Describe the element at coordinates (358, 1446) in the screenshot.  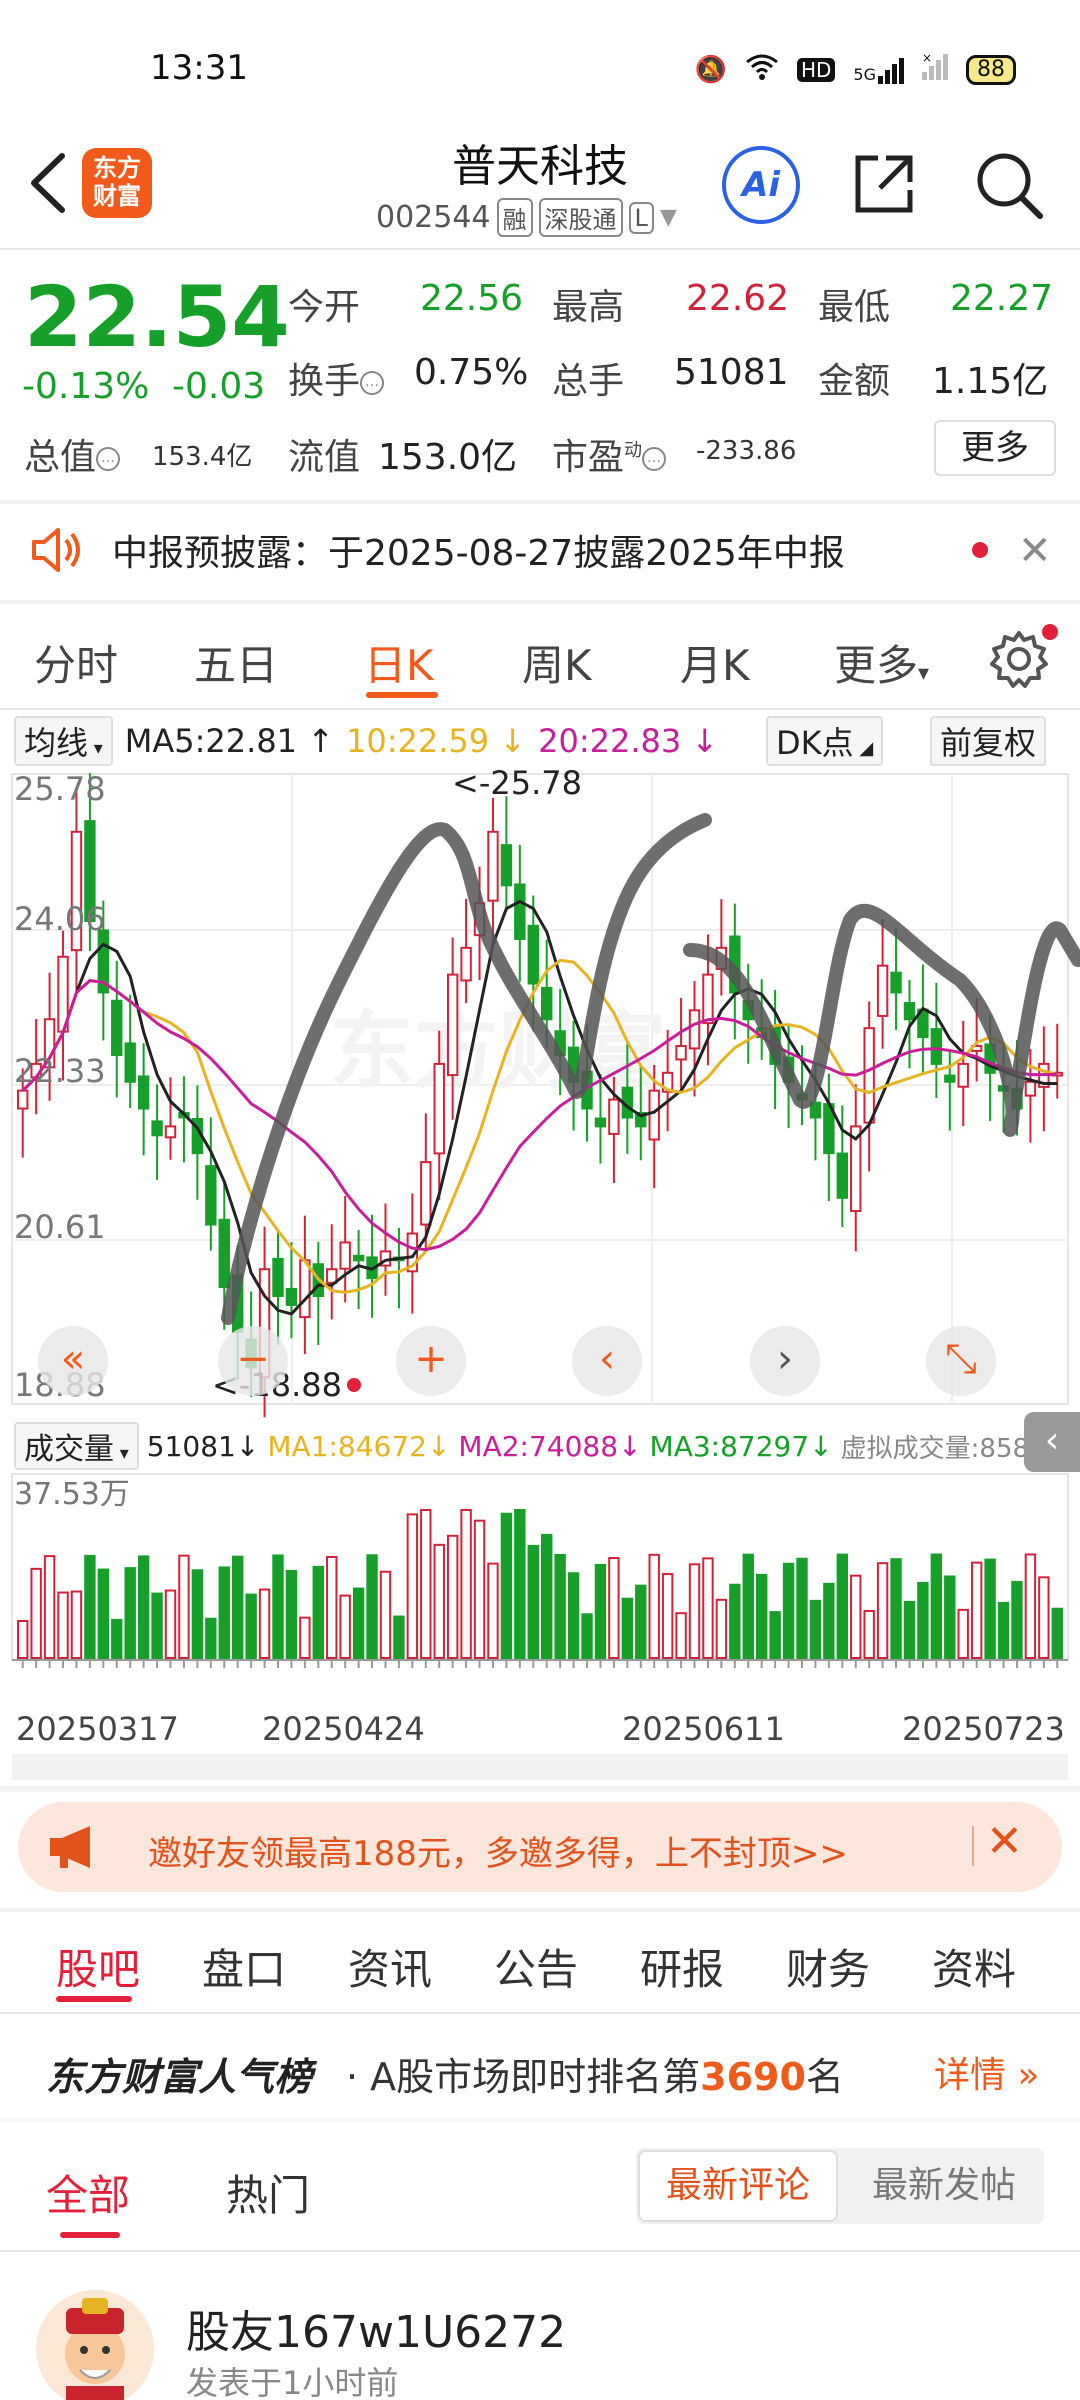
I see `volume-ma1: MA1:84672↓` at that location.